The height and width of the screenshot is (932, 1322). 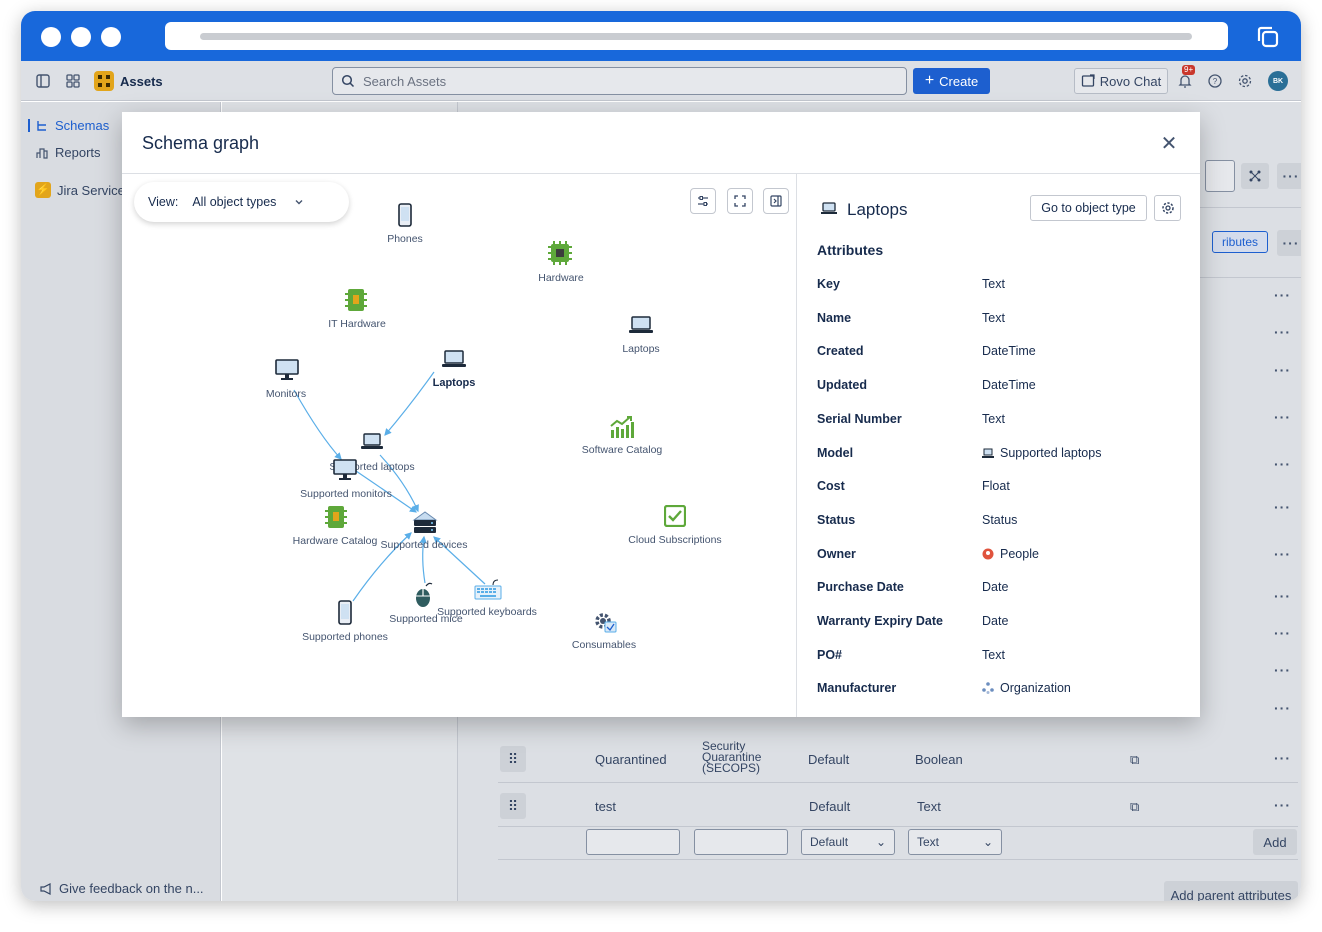 I want to click on address-bar, so click(x=696, y=36).